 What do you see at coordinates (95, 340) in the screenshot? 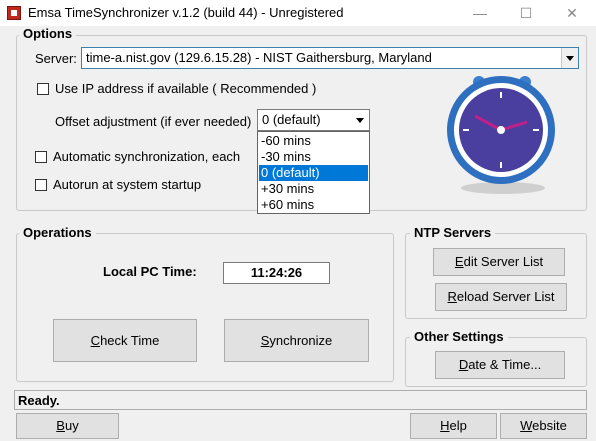
I see `check-time-mnemonic: C` at bounding box center [95, 340].